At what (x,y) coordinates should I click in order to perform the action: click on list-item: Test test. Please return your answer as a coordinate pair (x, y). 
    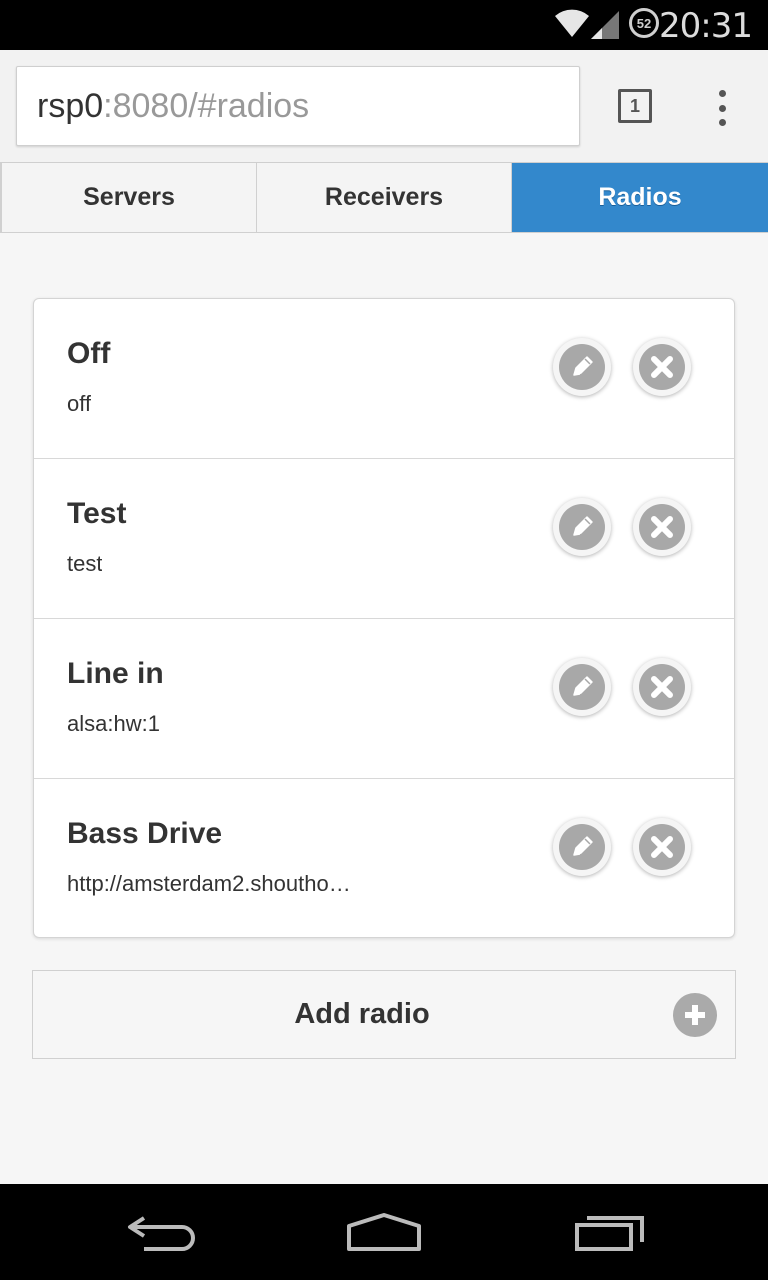
    Looking at the image, I should click on (384, 539).